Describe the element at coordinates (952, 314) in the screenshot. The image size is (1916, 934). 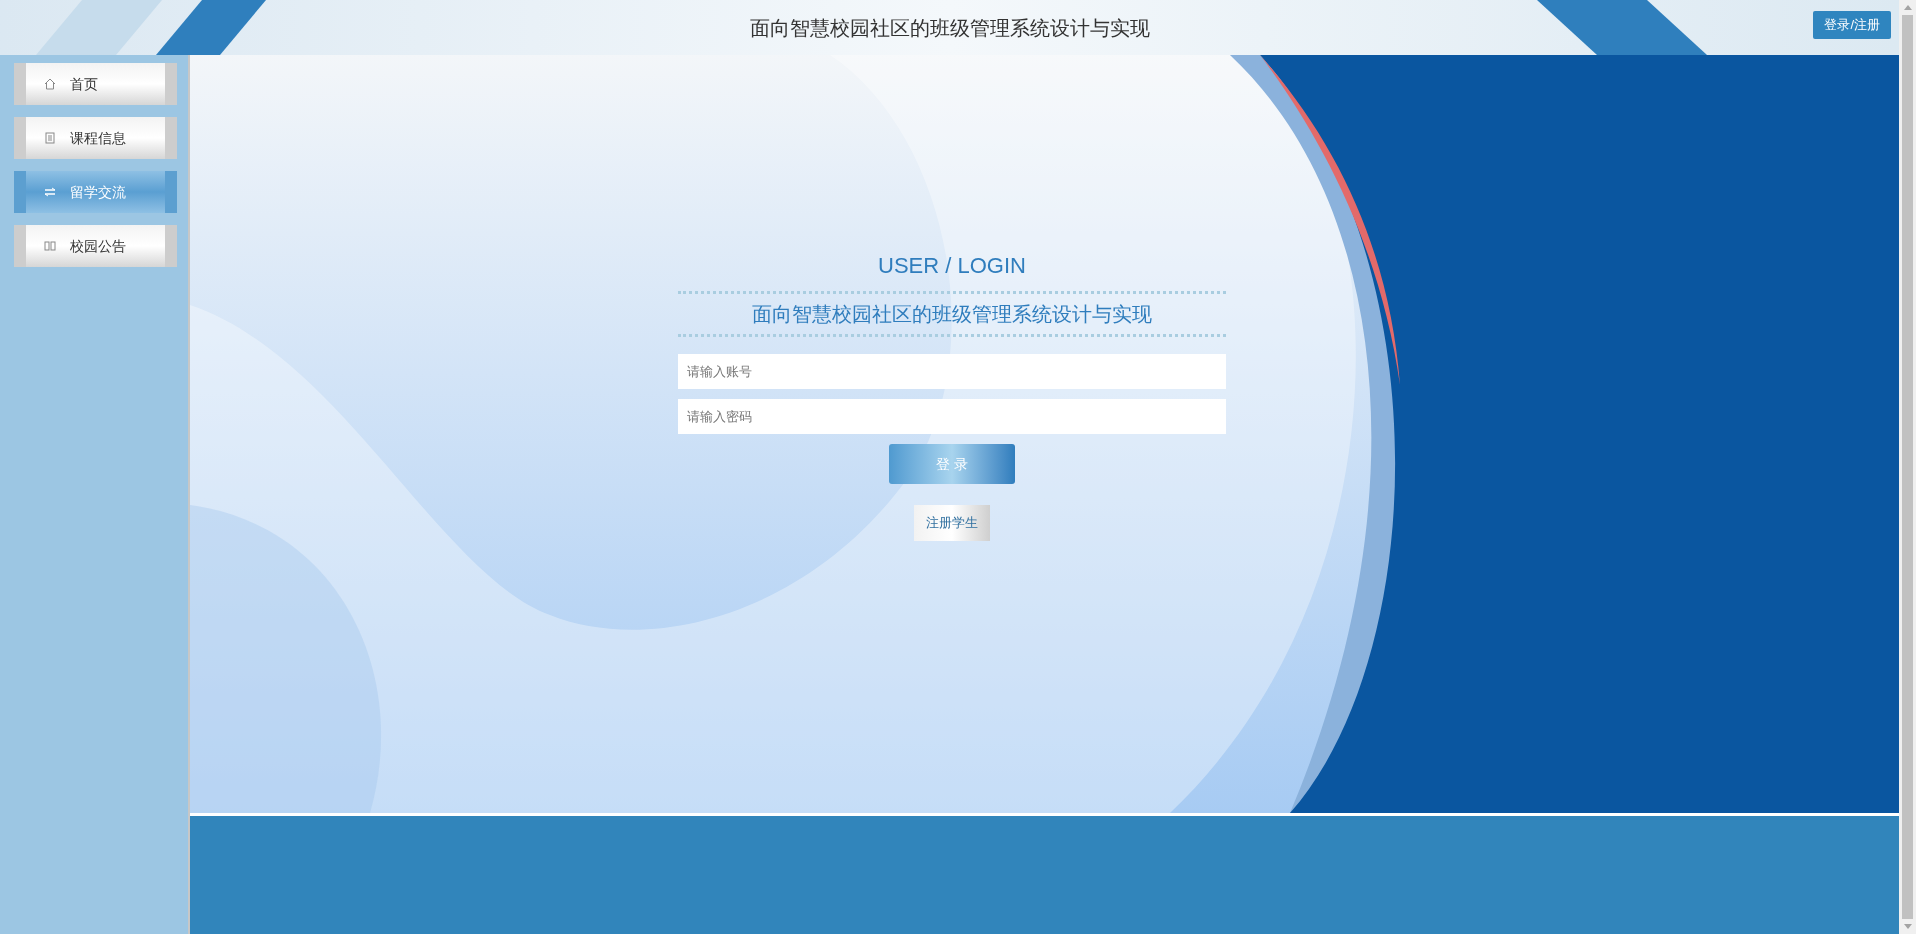
I see `login-subtitle: 面向智慧校园社区的班级管理系统设计与实现` at that location.